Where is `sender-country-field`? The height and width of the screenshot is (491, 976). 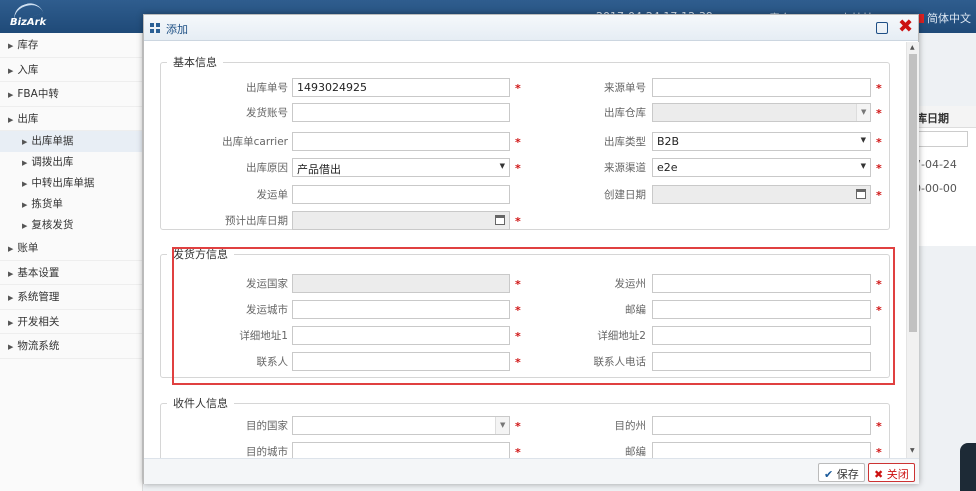
sender-country-field is located at coordinates (401, 283).